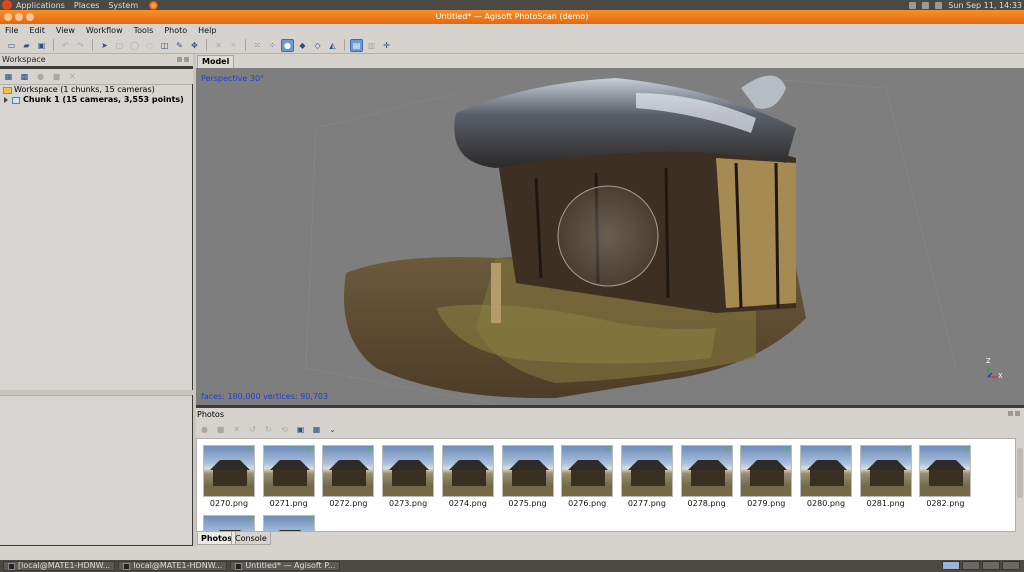 This screenshot has height=572, width=1024. I want to click on points-view-icon: ⁙, so click(257, 45).